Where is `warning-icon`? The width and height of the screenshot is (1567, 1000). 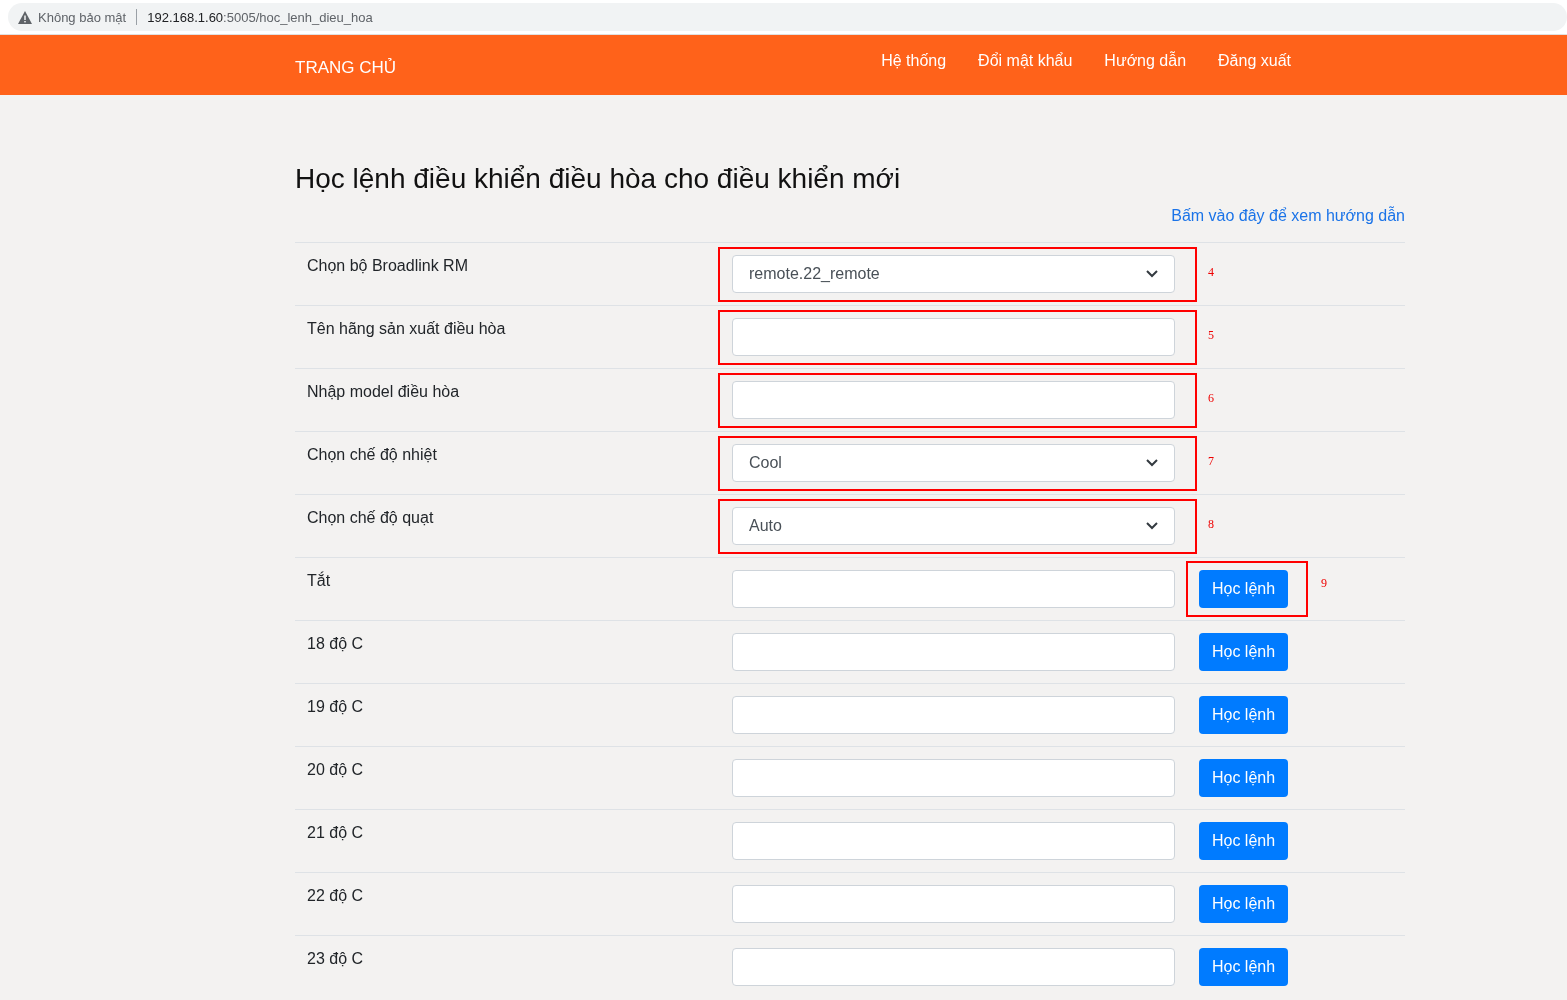
warning-icon is located at coordinates (25, 17).